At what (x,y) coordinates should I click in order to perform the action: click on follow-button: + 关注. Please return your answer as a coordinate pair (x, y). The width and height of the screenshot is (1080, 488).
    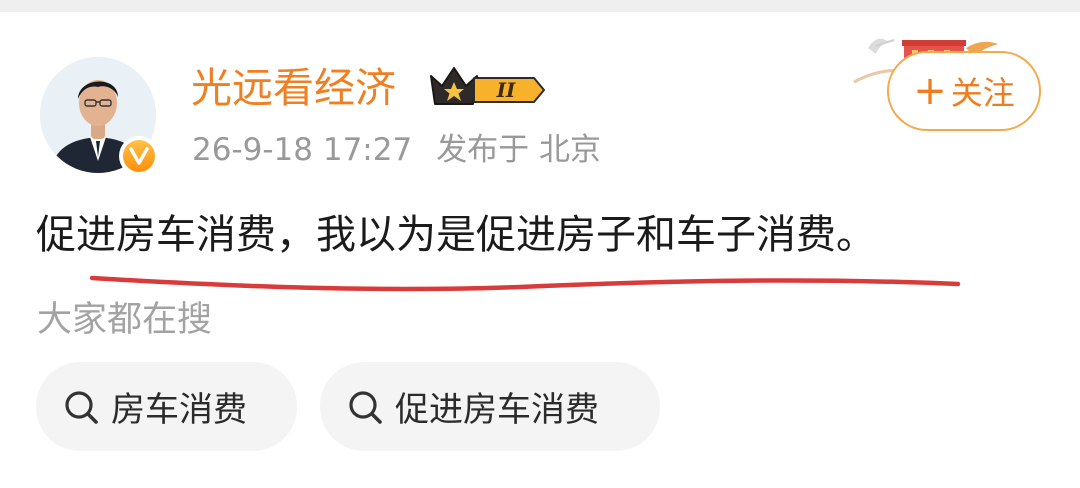
    Looking at the image, I should click on (964, 91).